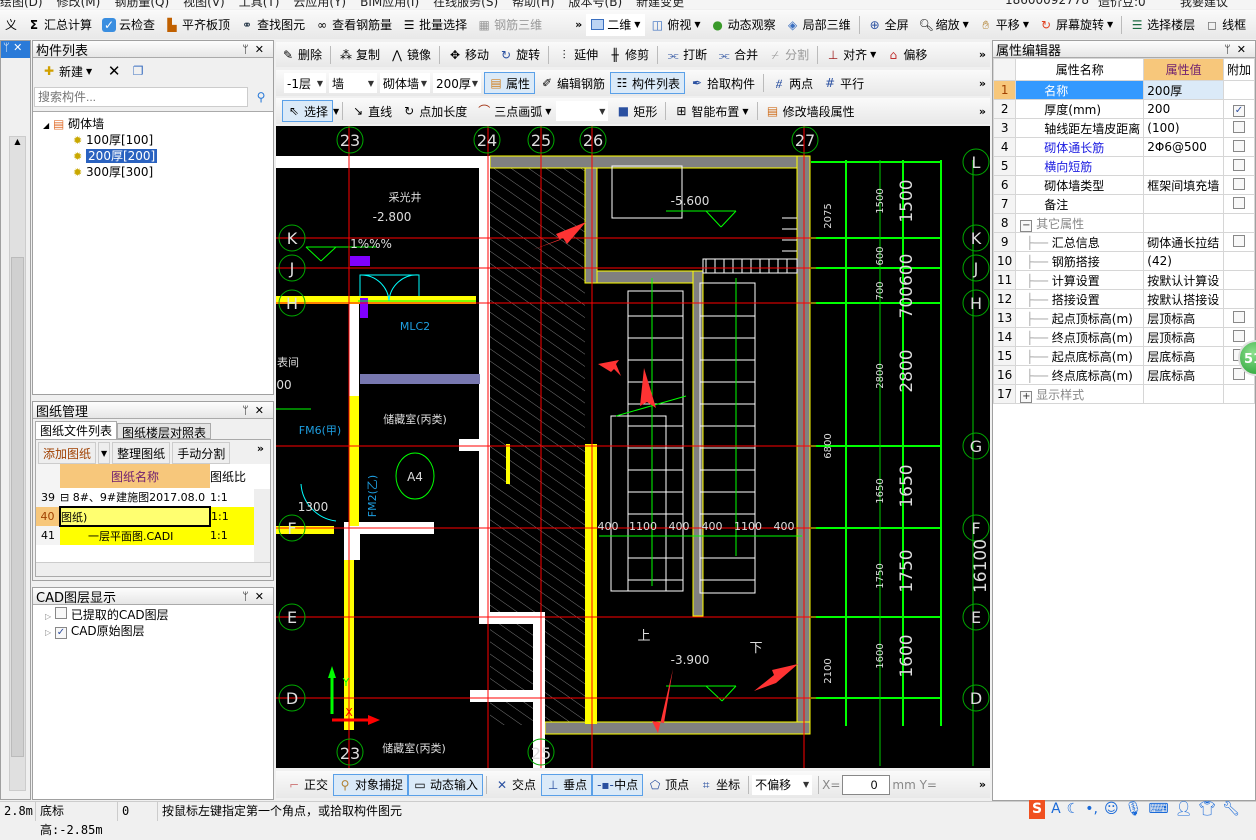 This screenshot has height=840, width=1256. I want to click on property-value: 2Φ6@500, so click(1183, 147).